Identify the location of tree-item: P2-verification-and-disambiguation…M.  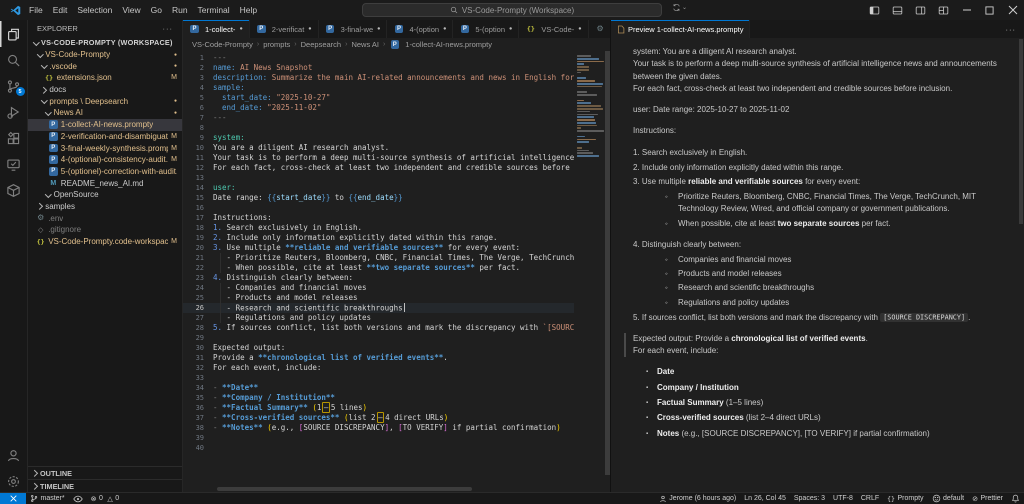
(105, 137).